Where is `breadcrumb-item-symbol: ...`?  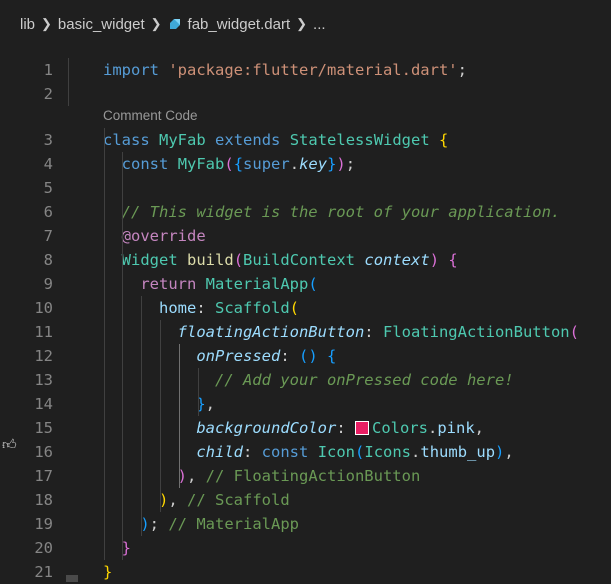
breadcrumb-item-symbol: ... is located at coordinates (319, 24).